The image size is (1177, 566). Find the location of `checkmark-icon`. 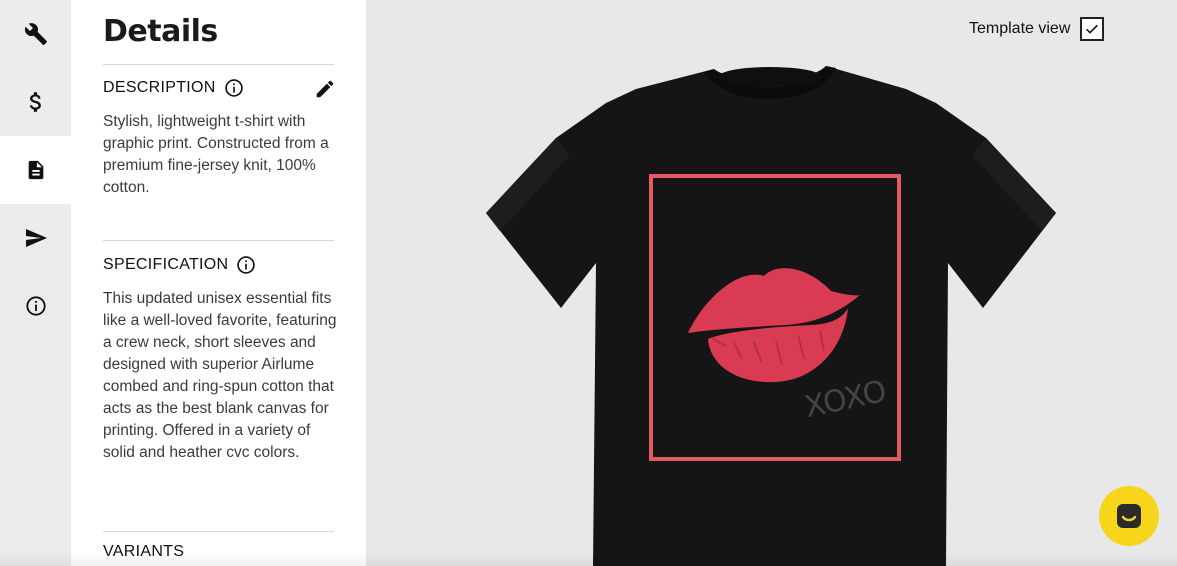

checkmark-icon is located at coordinates (1092, 29).